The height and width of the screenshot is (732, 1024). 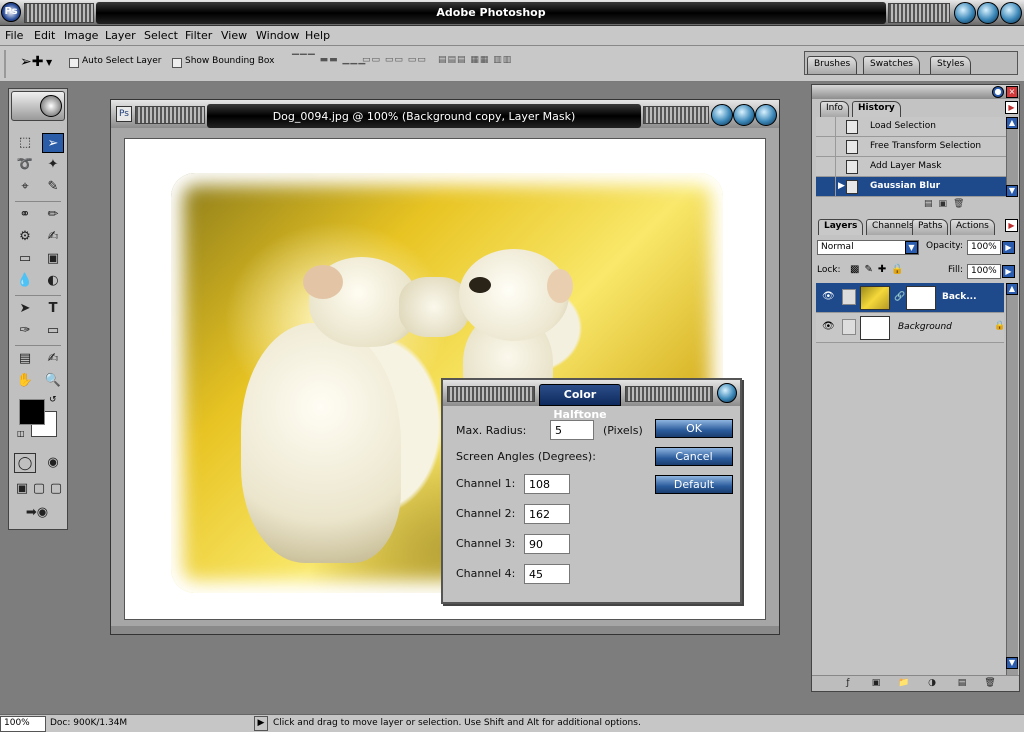 I want to click on layer-style-icon: ƒ, so click(x=848, y=683).